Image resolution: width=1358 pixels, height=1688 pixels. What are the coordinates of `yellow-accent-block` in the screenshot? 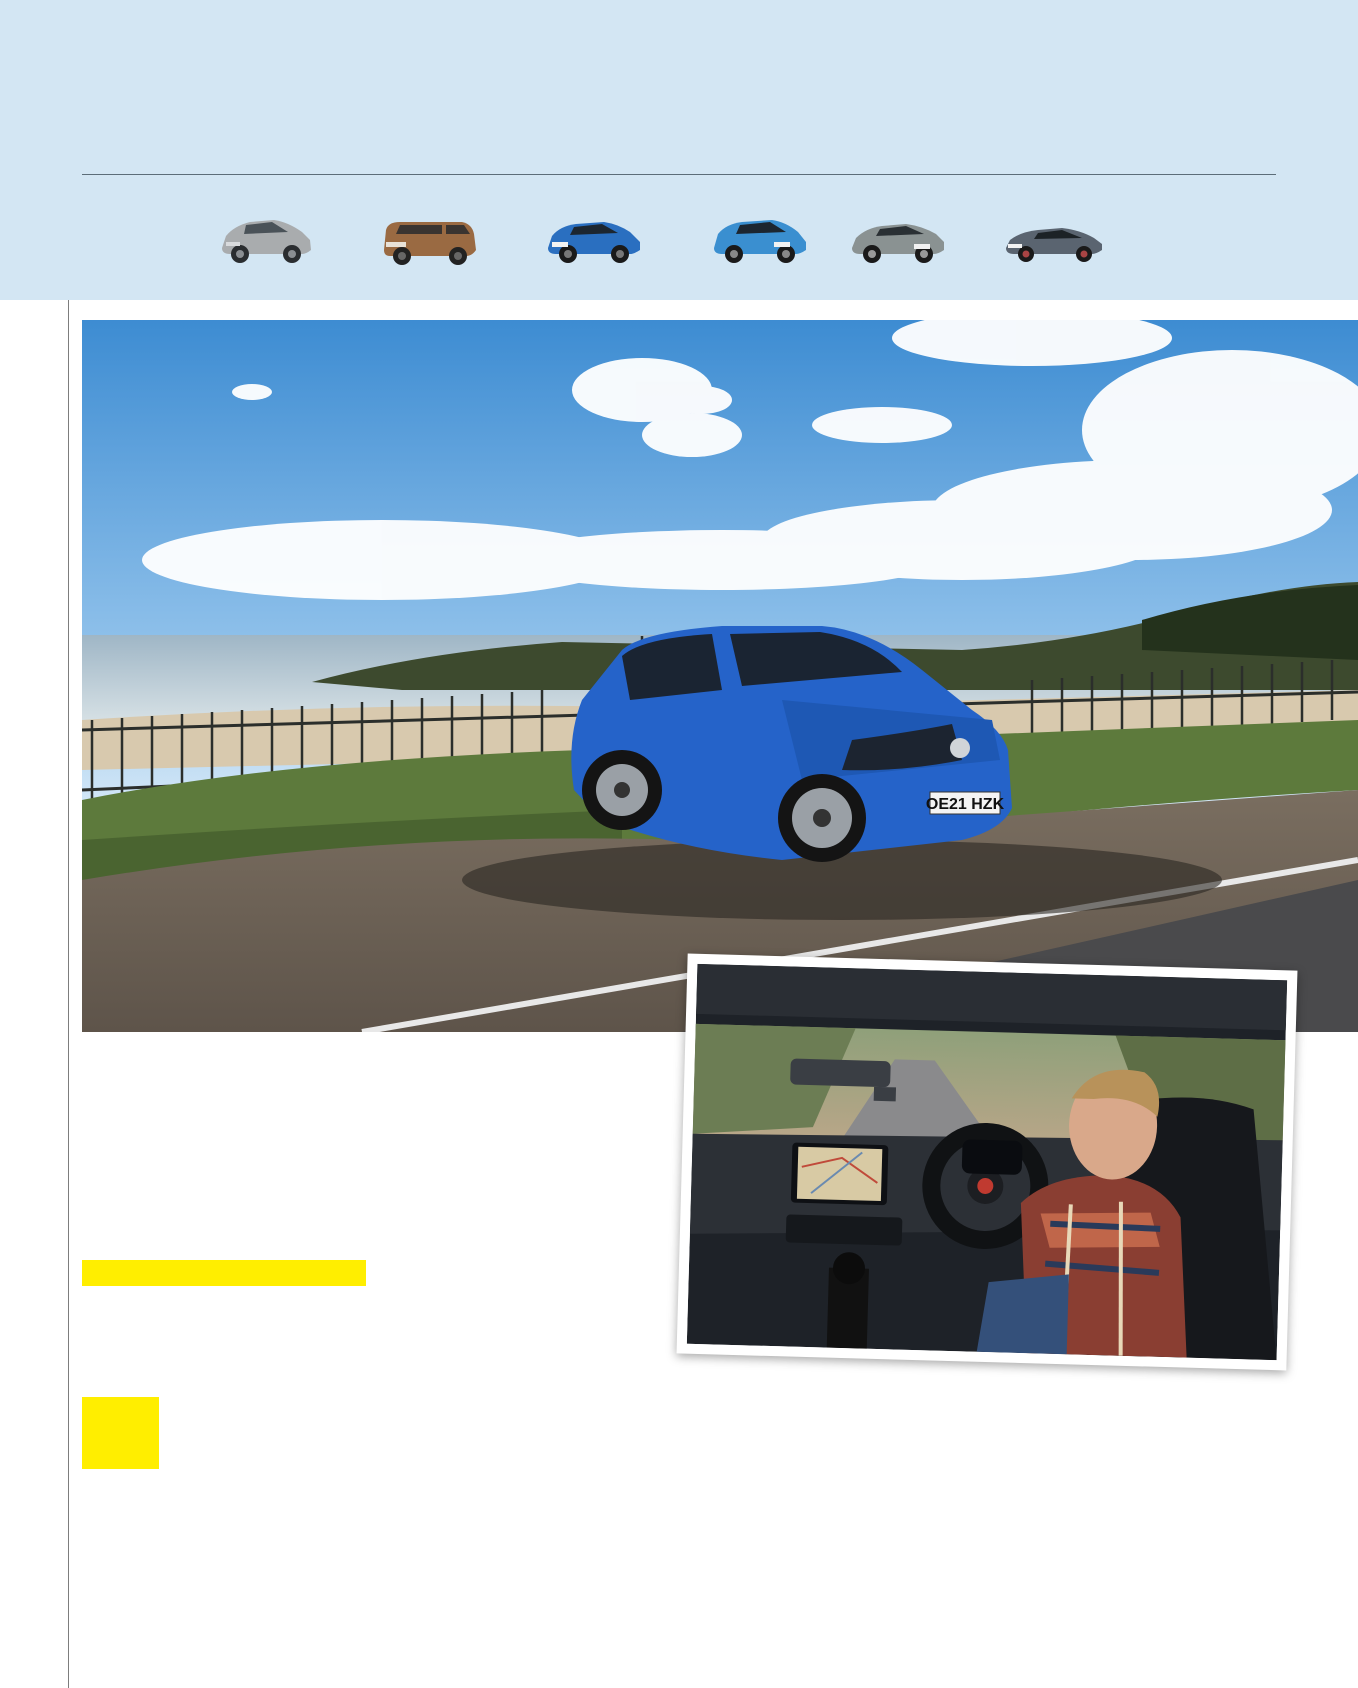 It's located at (120, 1433).